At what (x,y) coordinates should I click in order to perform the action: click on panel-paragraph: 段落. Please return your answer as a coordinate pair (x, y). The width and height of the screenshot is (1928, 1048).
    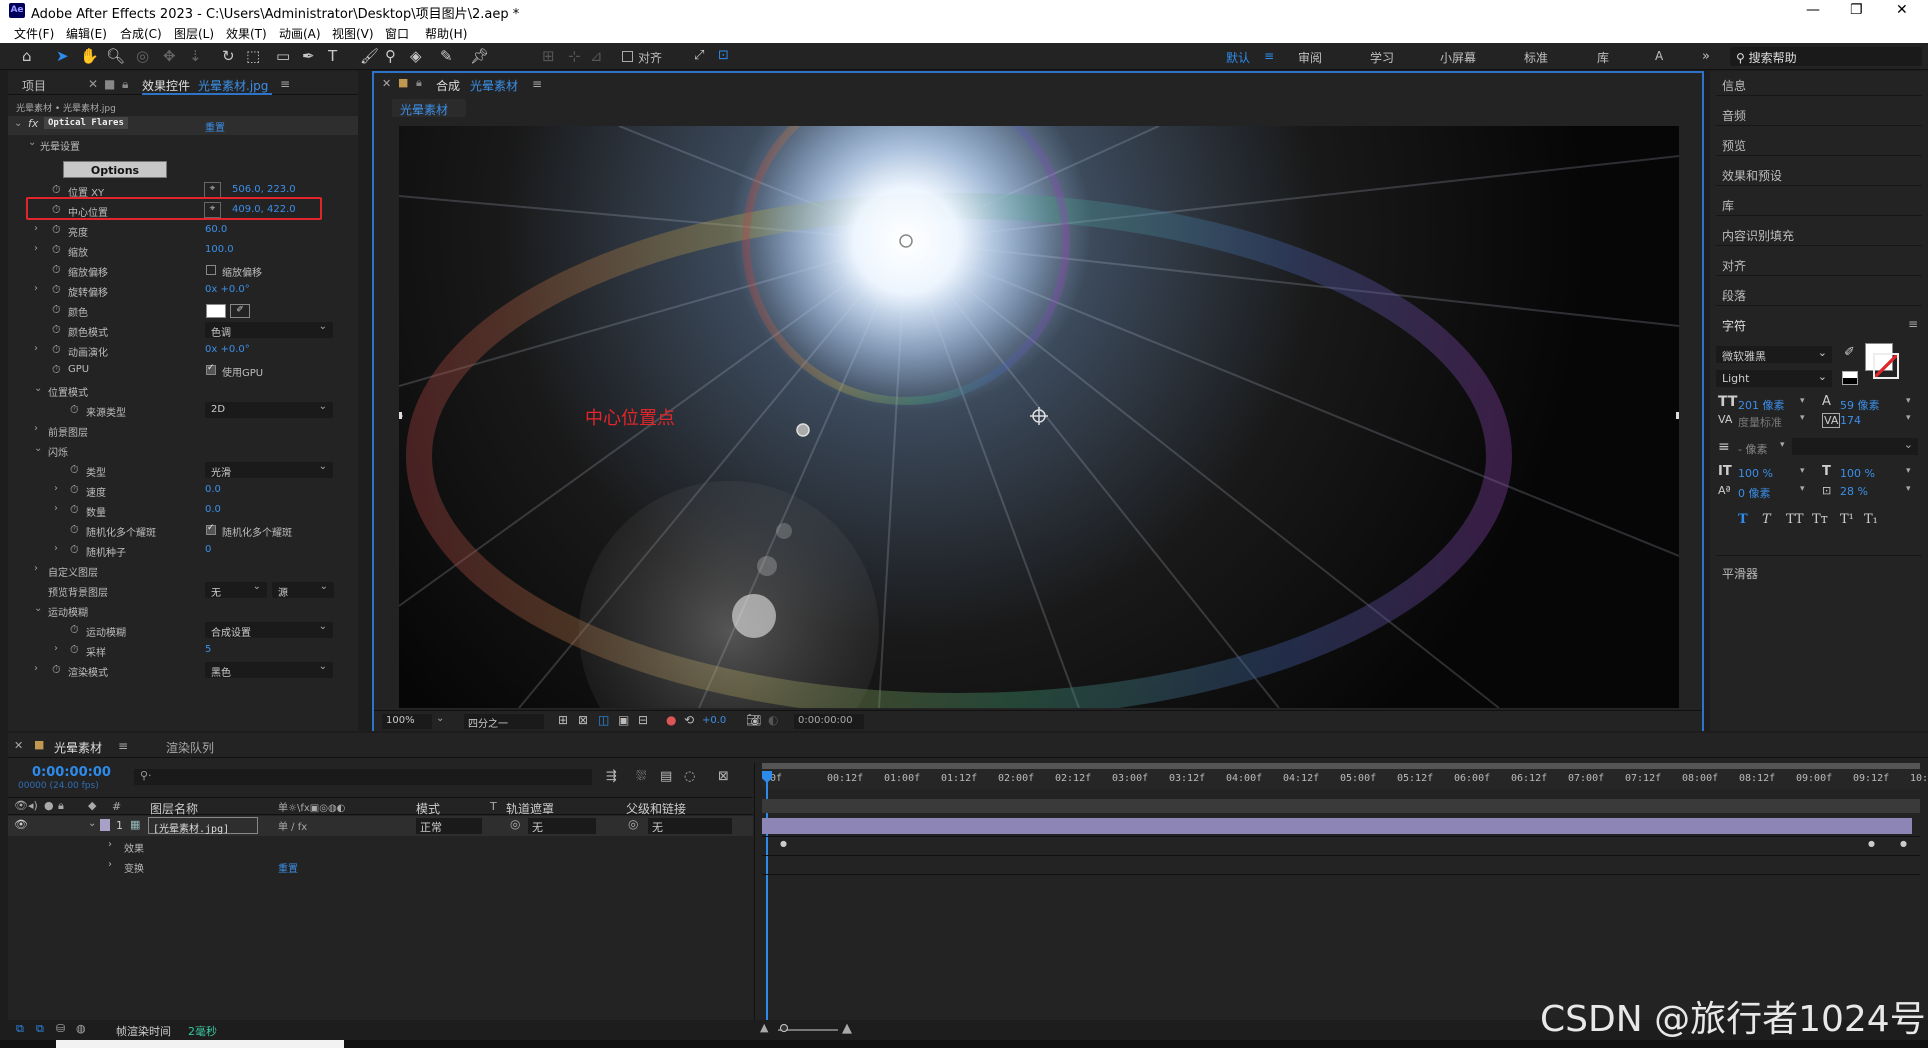
    Looking at the image, I should click on (1734, 295).